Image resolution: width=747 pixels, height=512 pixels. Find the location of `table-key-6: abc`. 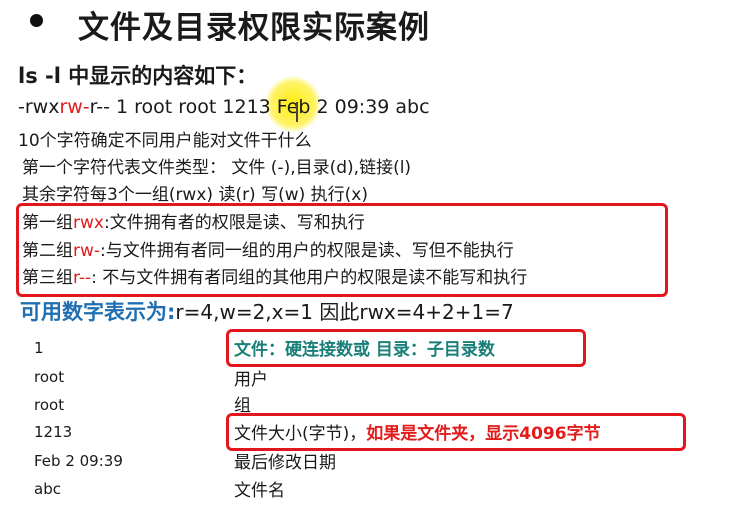

table-key-6: abc is located at coordinates (47, 489).